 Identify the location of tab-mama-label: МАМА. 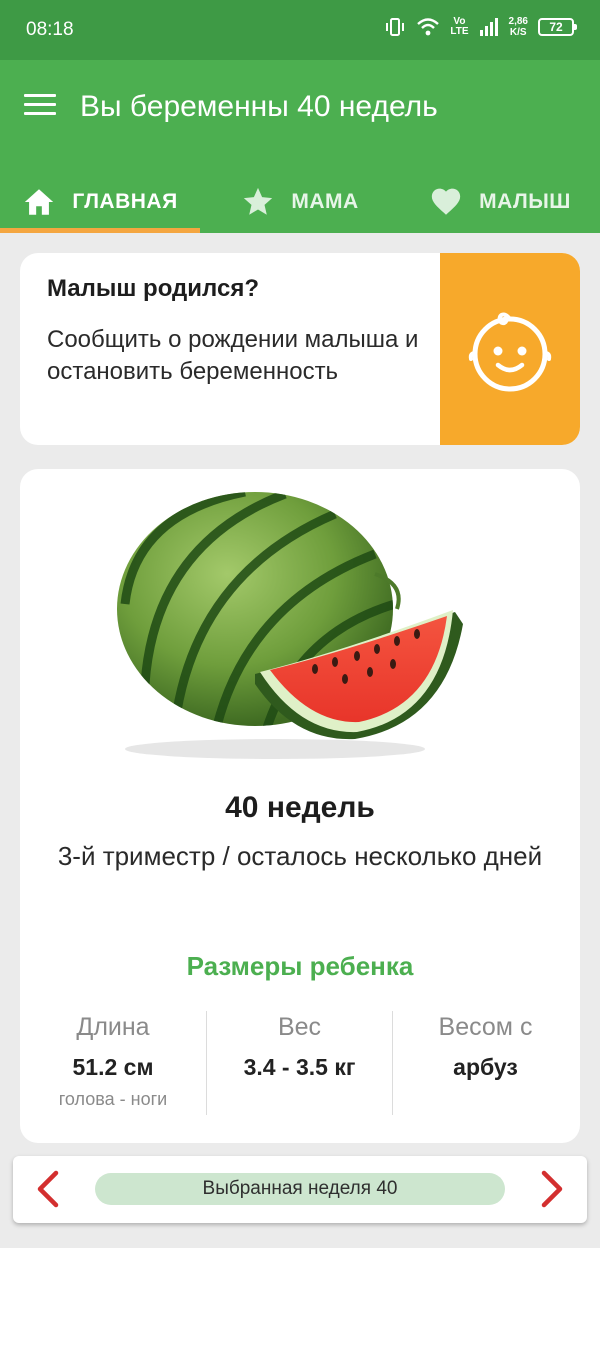
(325, 201).